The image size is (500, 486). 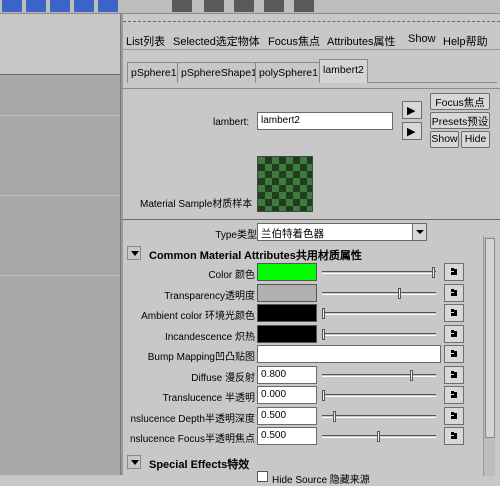 I want to click on tab-psphereshape1: pSphereShape1, so click(x=219, y=72).